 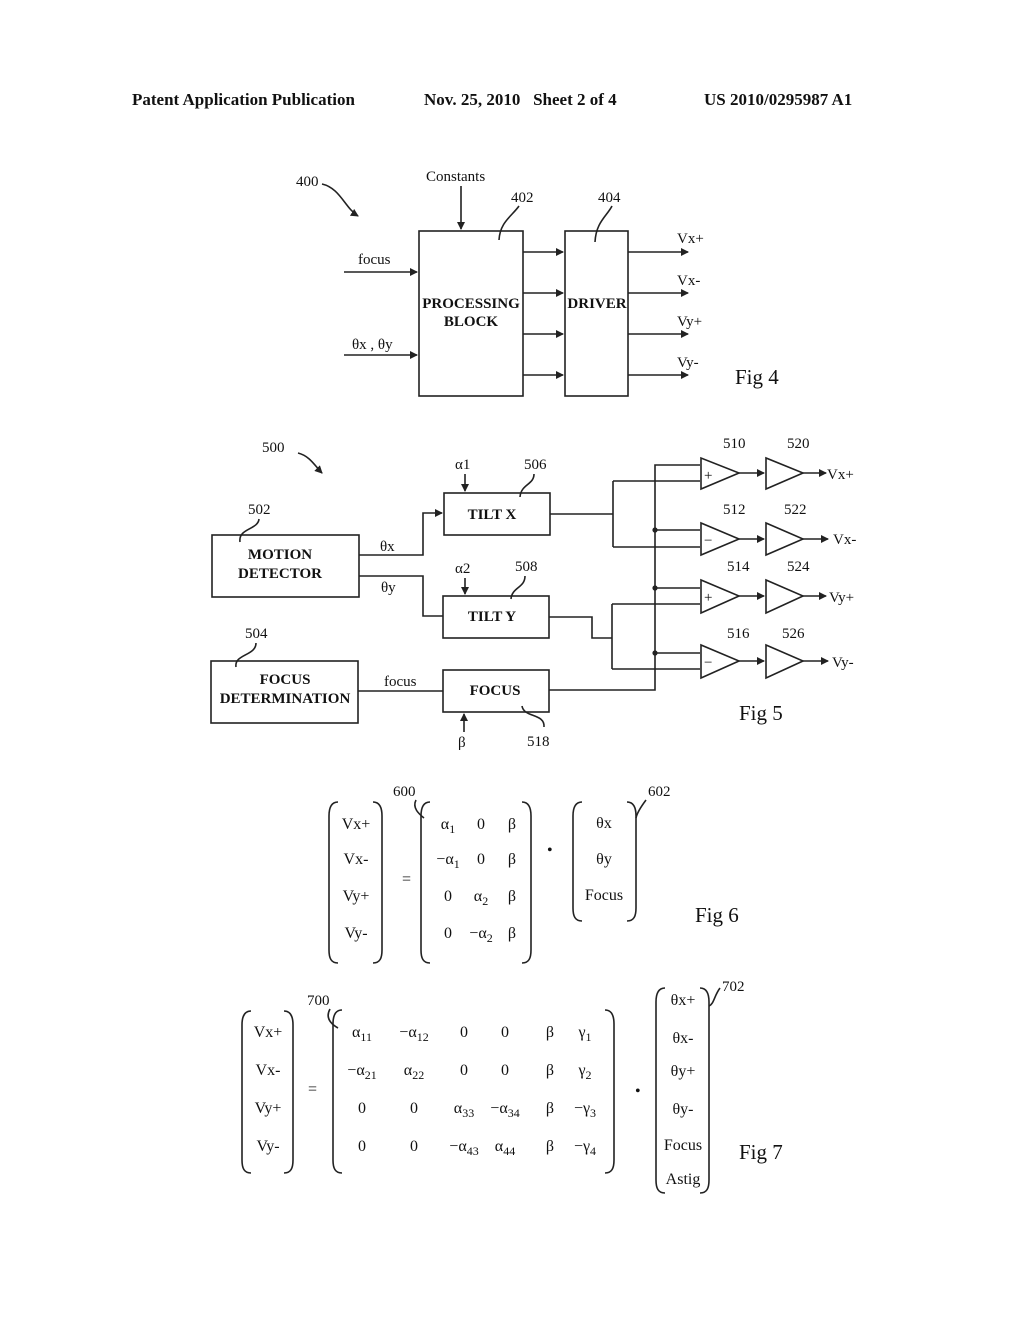 What do you see at coordinates (406, 879) in the screenshot?
I see `fig6-equals: =` at bounding box center [406, 879].